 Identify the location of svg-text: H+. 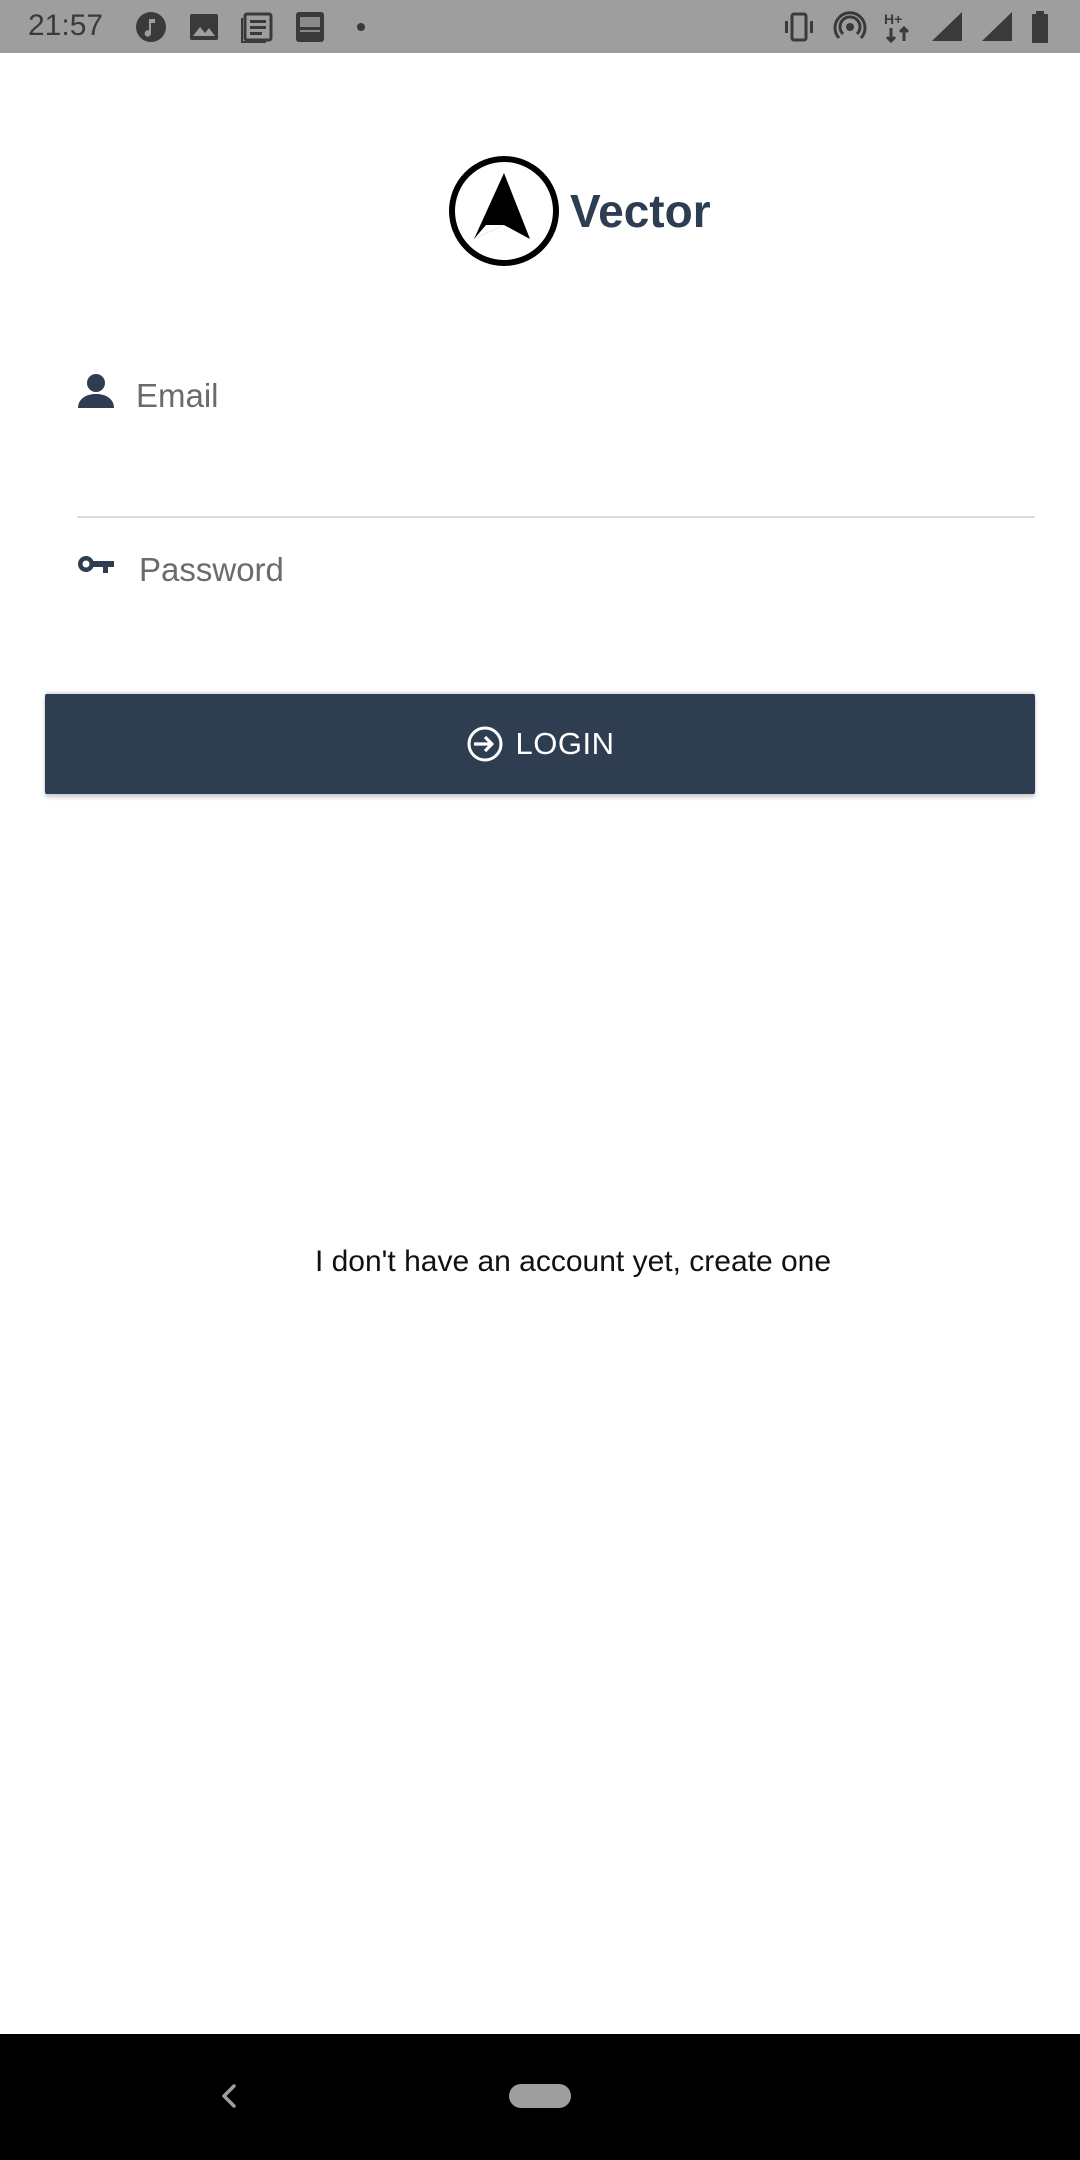
(893, 19).